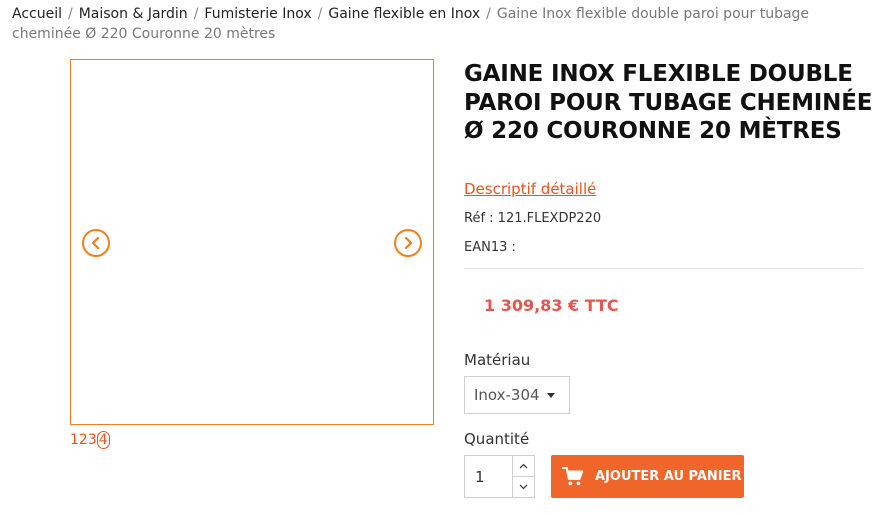  I want to click on quantity-increment-button, so click(523, 466).